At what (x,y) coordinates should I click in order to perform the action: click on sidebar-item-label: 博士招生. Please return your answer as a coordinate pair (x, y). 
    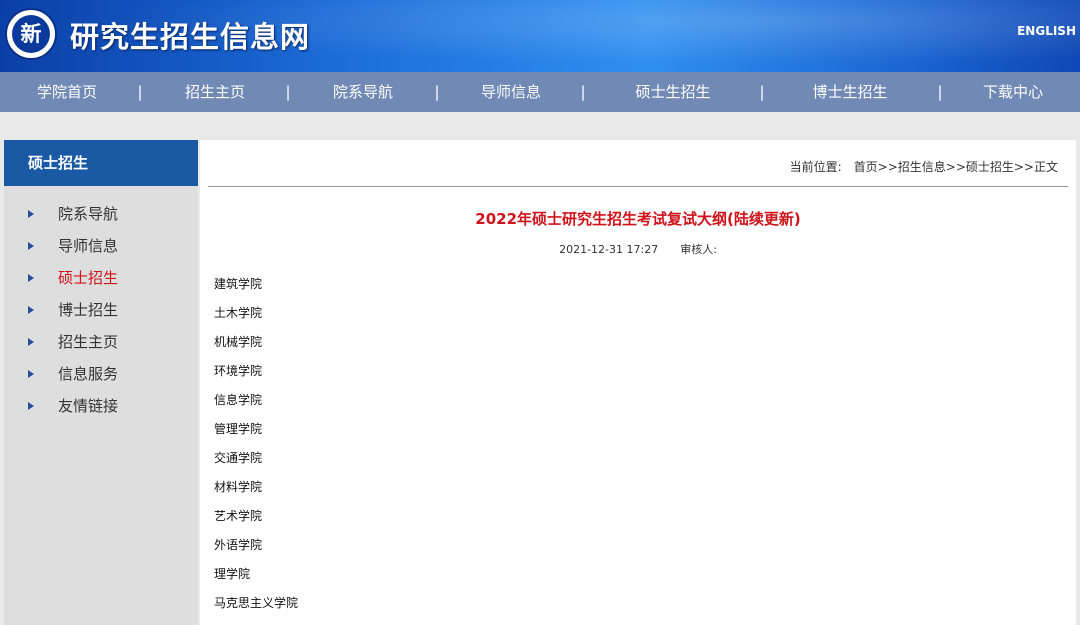
    Looking at the image, I should click on (88, 310).